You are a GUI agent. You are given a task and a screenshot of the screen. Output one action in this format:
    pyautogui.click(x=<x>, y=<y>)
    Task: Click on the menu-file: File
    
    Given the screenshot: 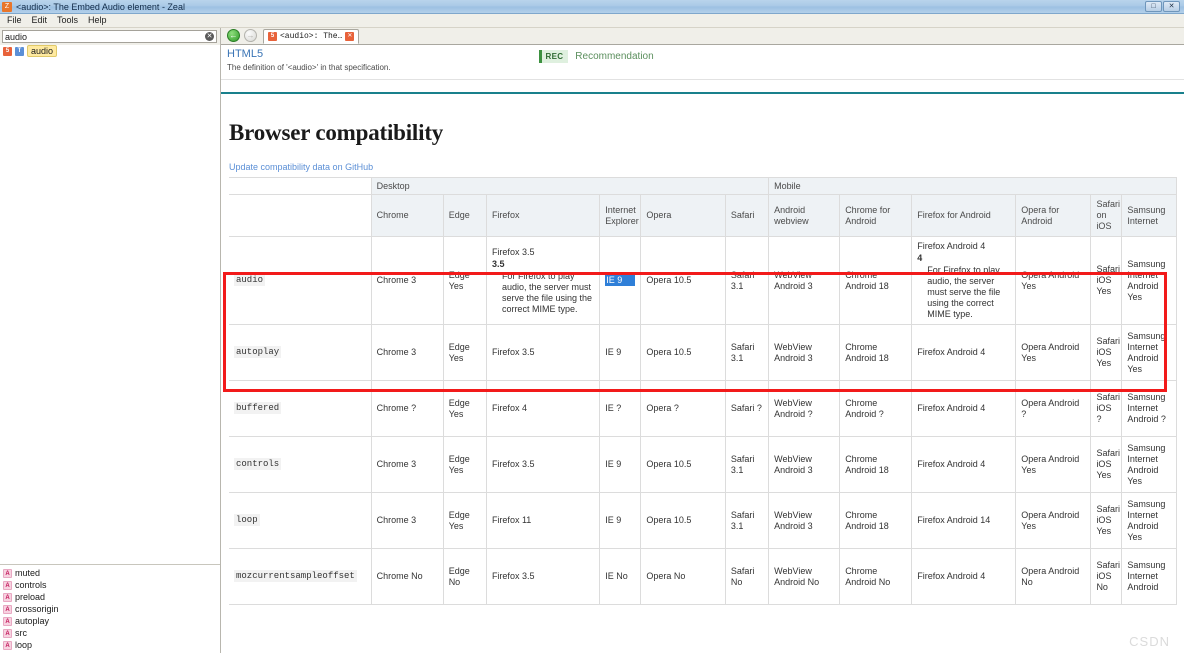 What is the action you would take?
    pyautogui.click(x=14, y=20)
    